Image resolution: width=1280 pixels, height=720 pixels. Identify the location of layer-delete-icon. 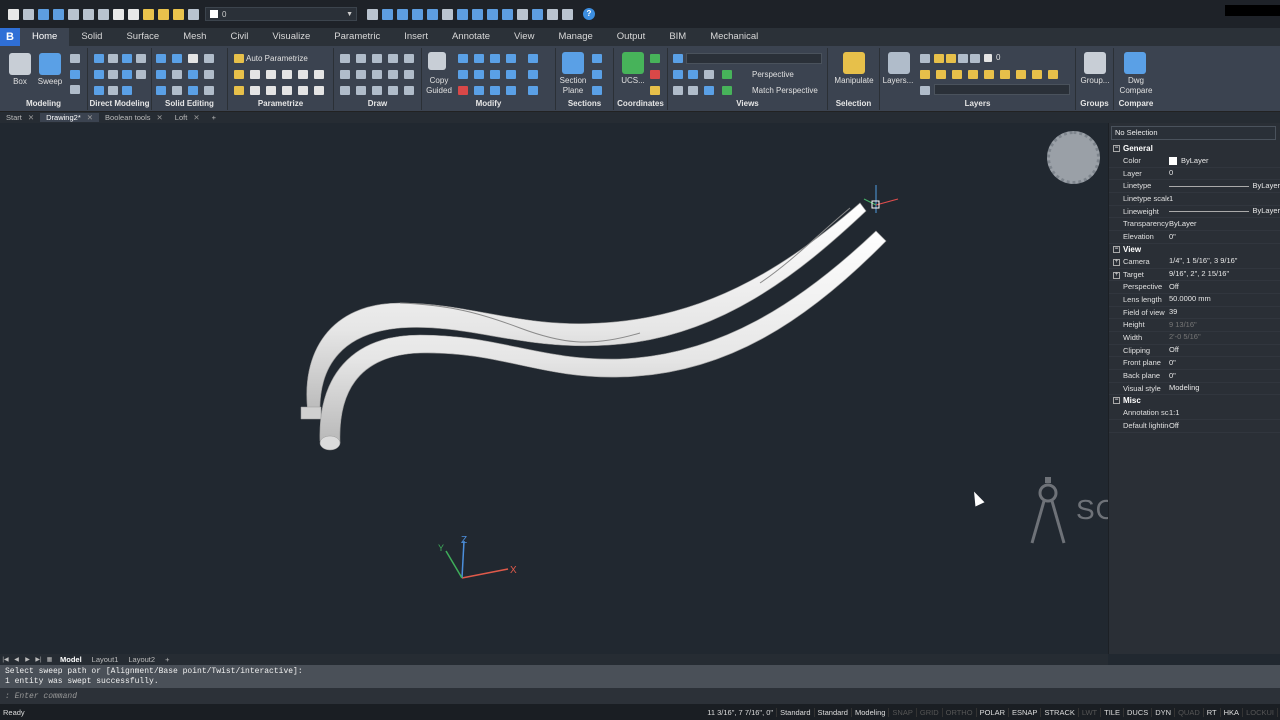
(1037, 74).